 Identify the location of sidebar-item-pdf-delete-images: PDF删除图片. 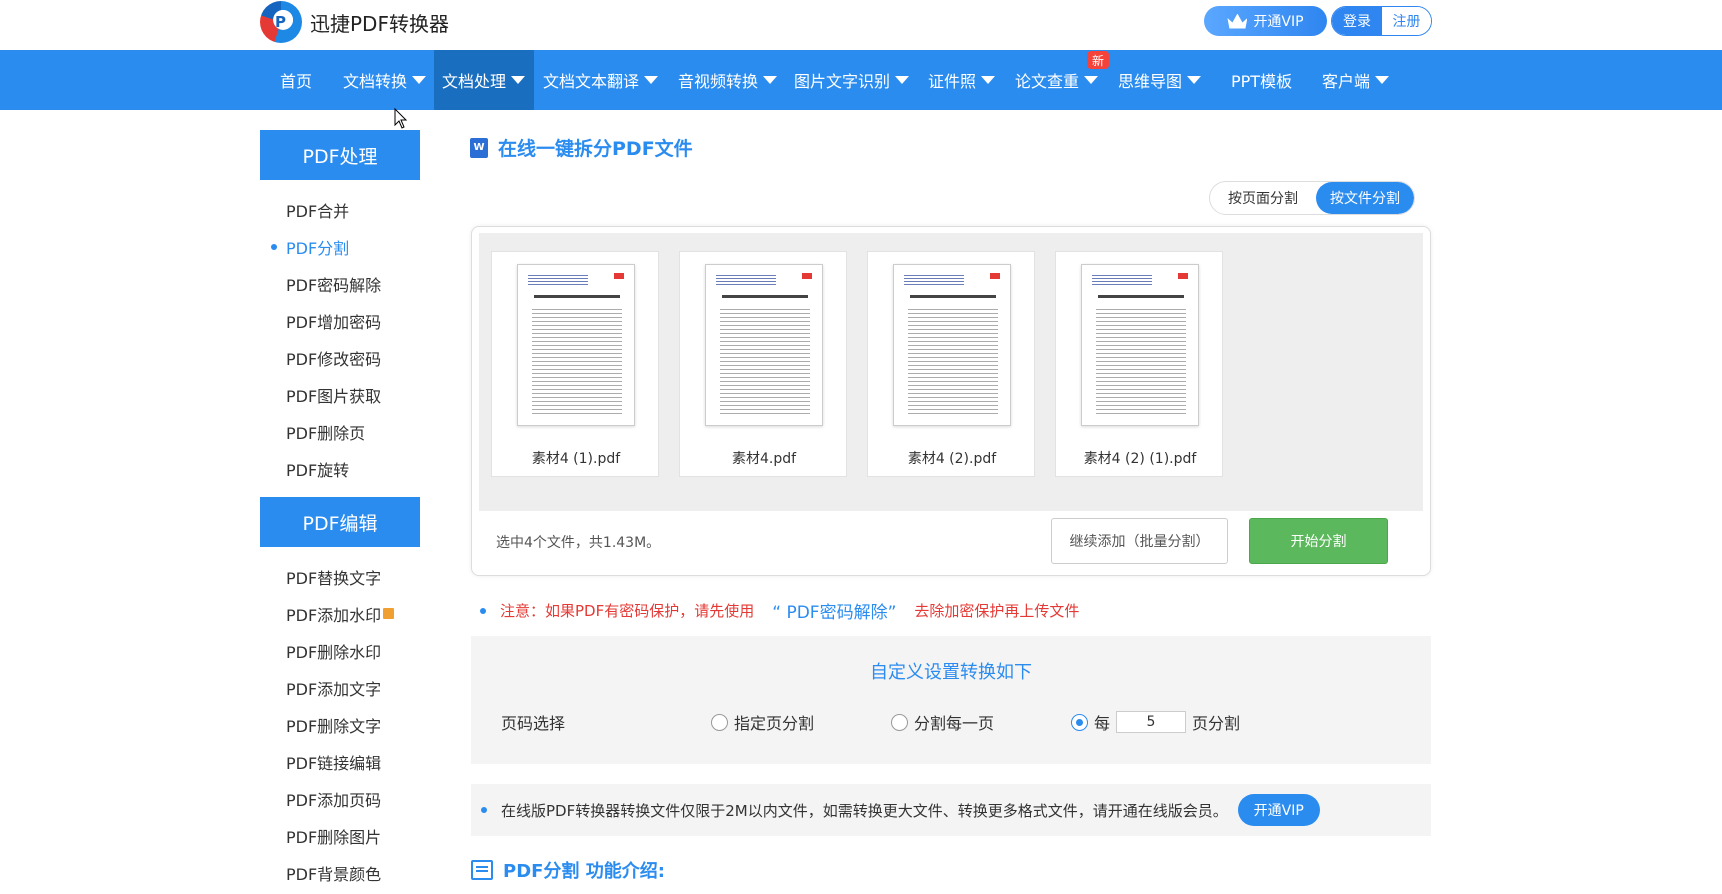
(340, 835).